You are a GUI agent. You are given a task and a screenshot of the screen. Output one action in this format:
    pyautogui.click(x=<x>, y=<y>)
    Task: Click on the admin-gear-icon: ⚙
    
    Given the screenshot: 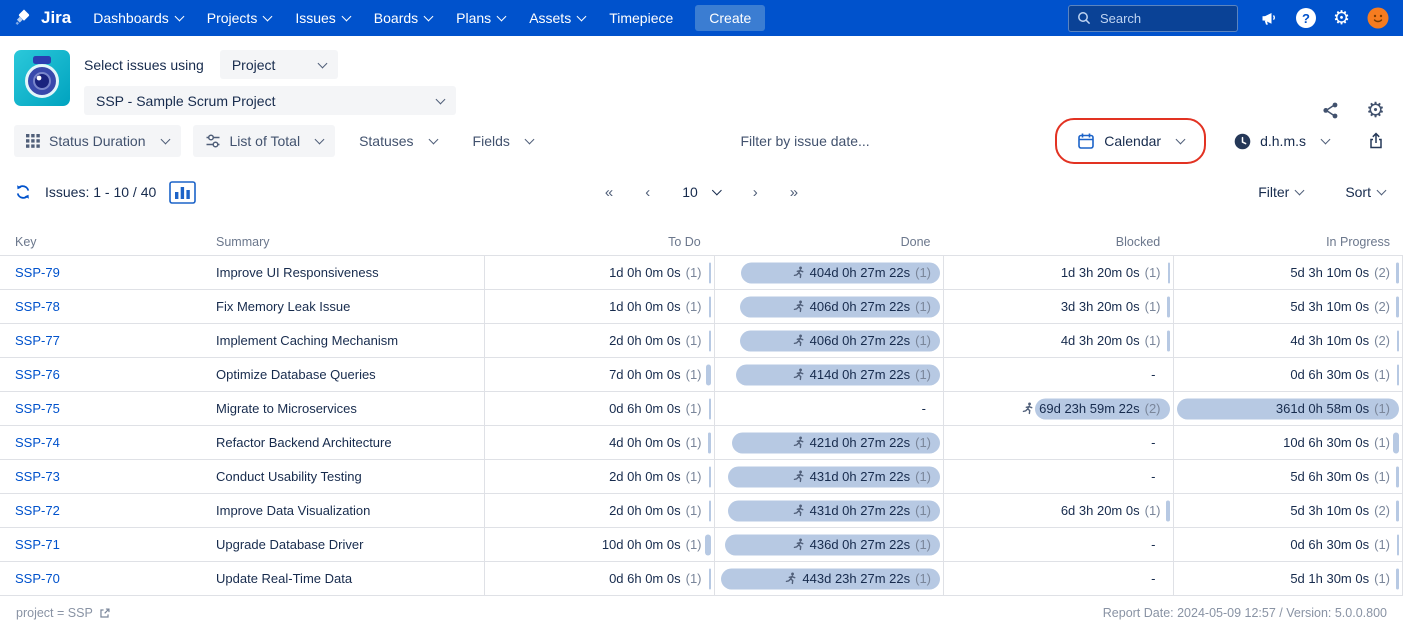 What is the action you would take?
    pyautogui.click(x=1341, y=18)
    